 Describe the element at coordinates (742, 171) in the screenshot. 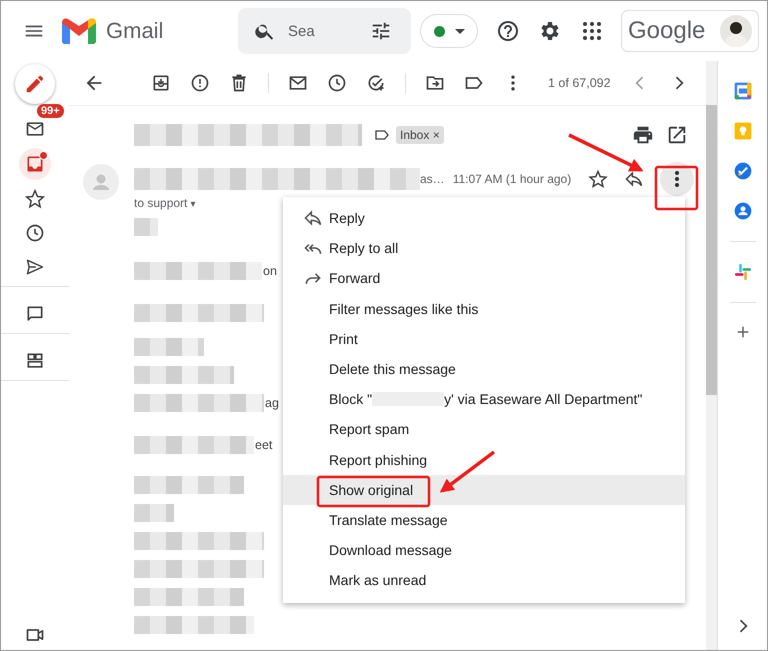

I see `tasks-app-icon` at that location.